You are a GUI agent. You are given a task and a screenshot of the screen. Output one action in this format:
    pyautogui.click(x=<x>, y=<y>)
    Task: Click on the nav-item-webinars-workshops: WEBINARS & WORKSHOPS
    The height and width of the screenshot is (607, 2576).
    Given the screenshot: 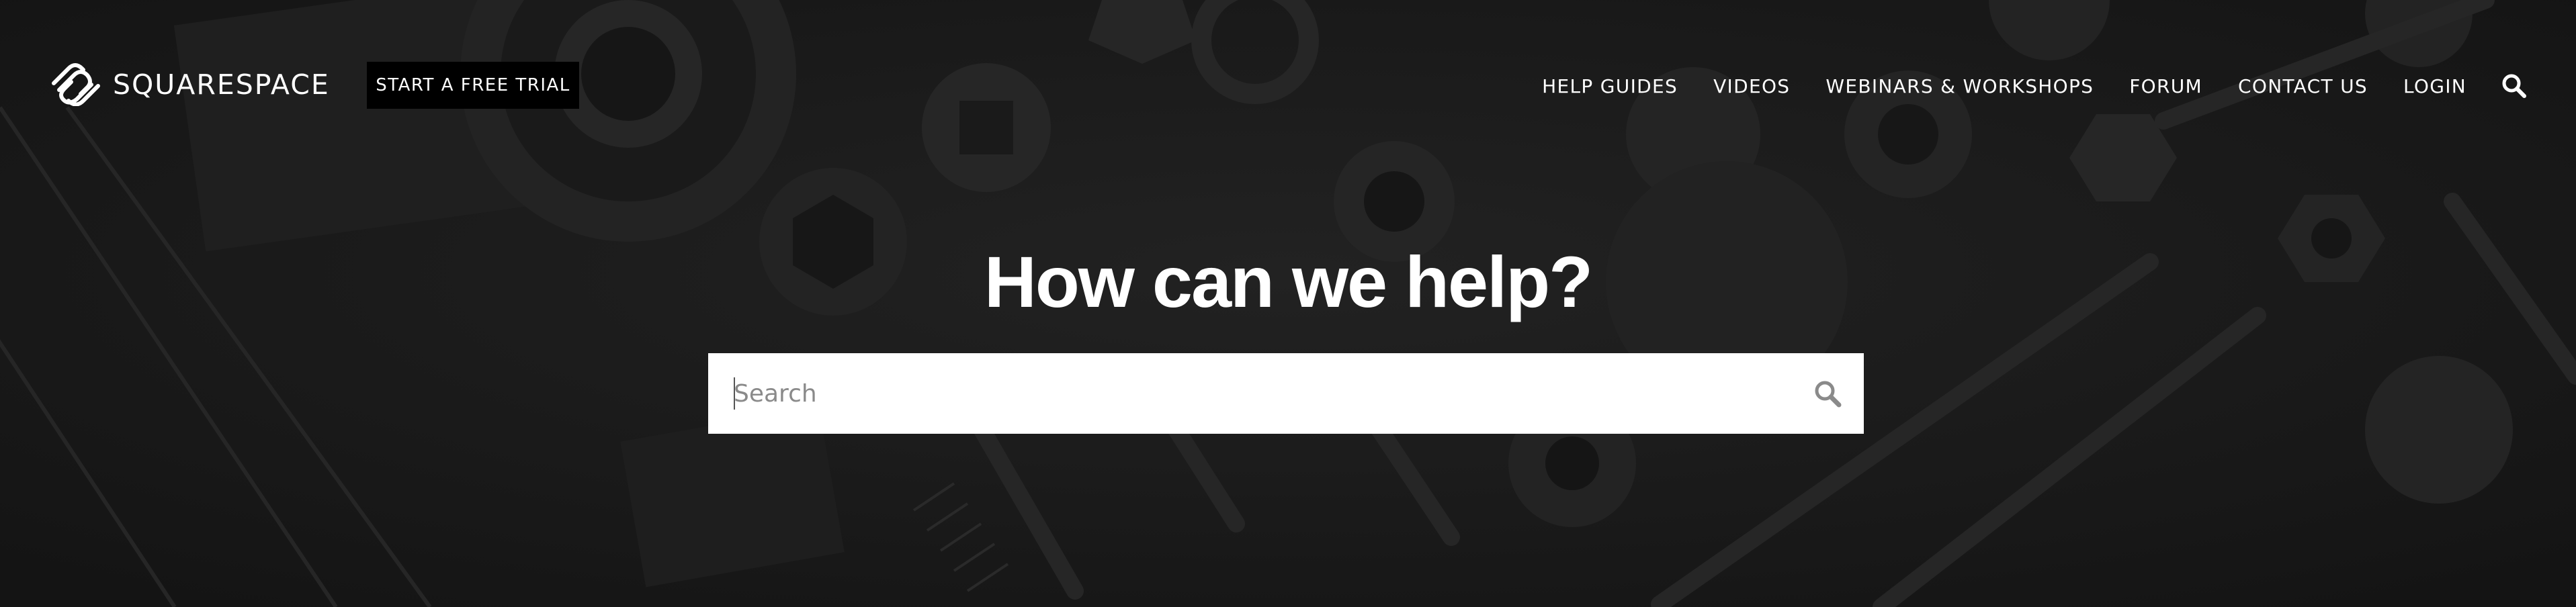 What is the action you would take?
    pyautogui.click(x=1960, y=86)
    